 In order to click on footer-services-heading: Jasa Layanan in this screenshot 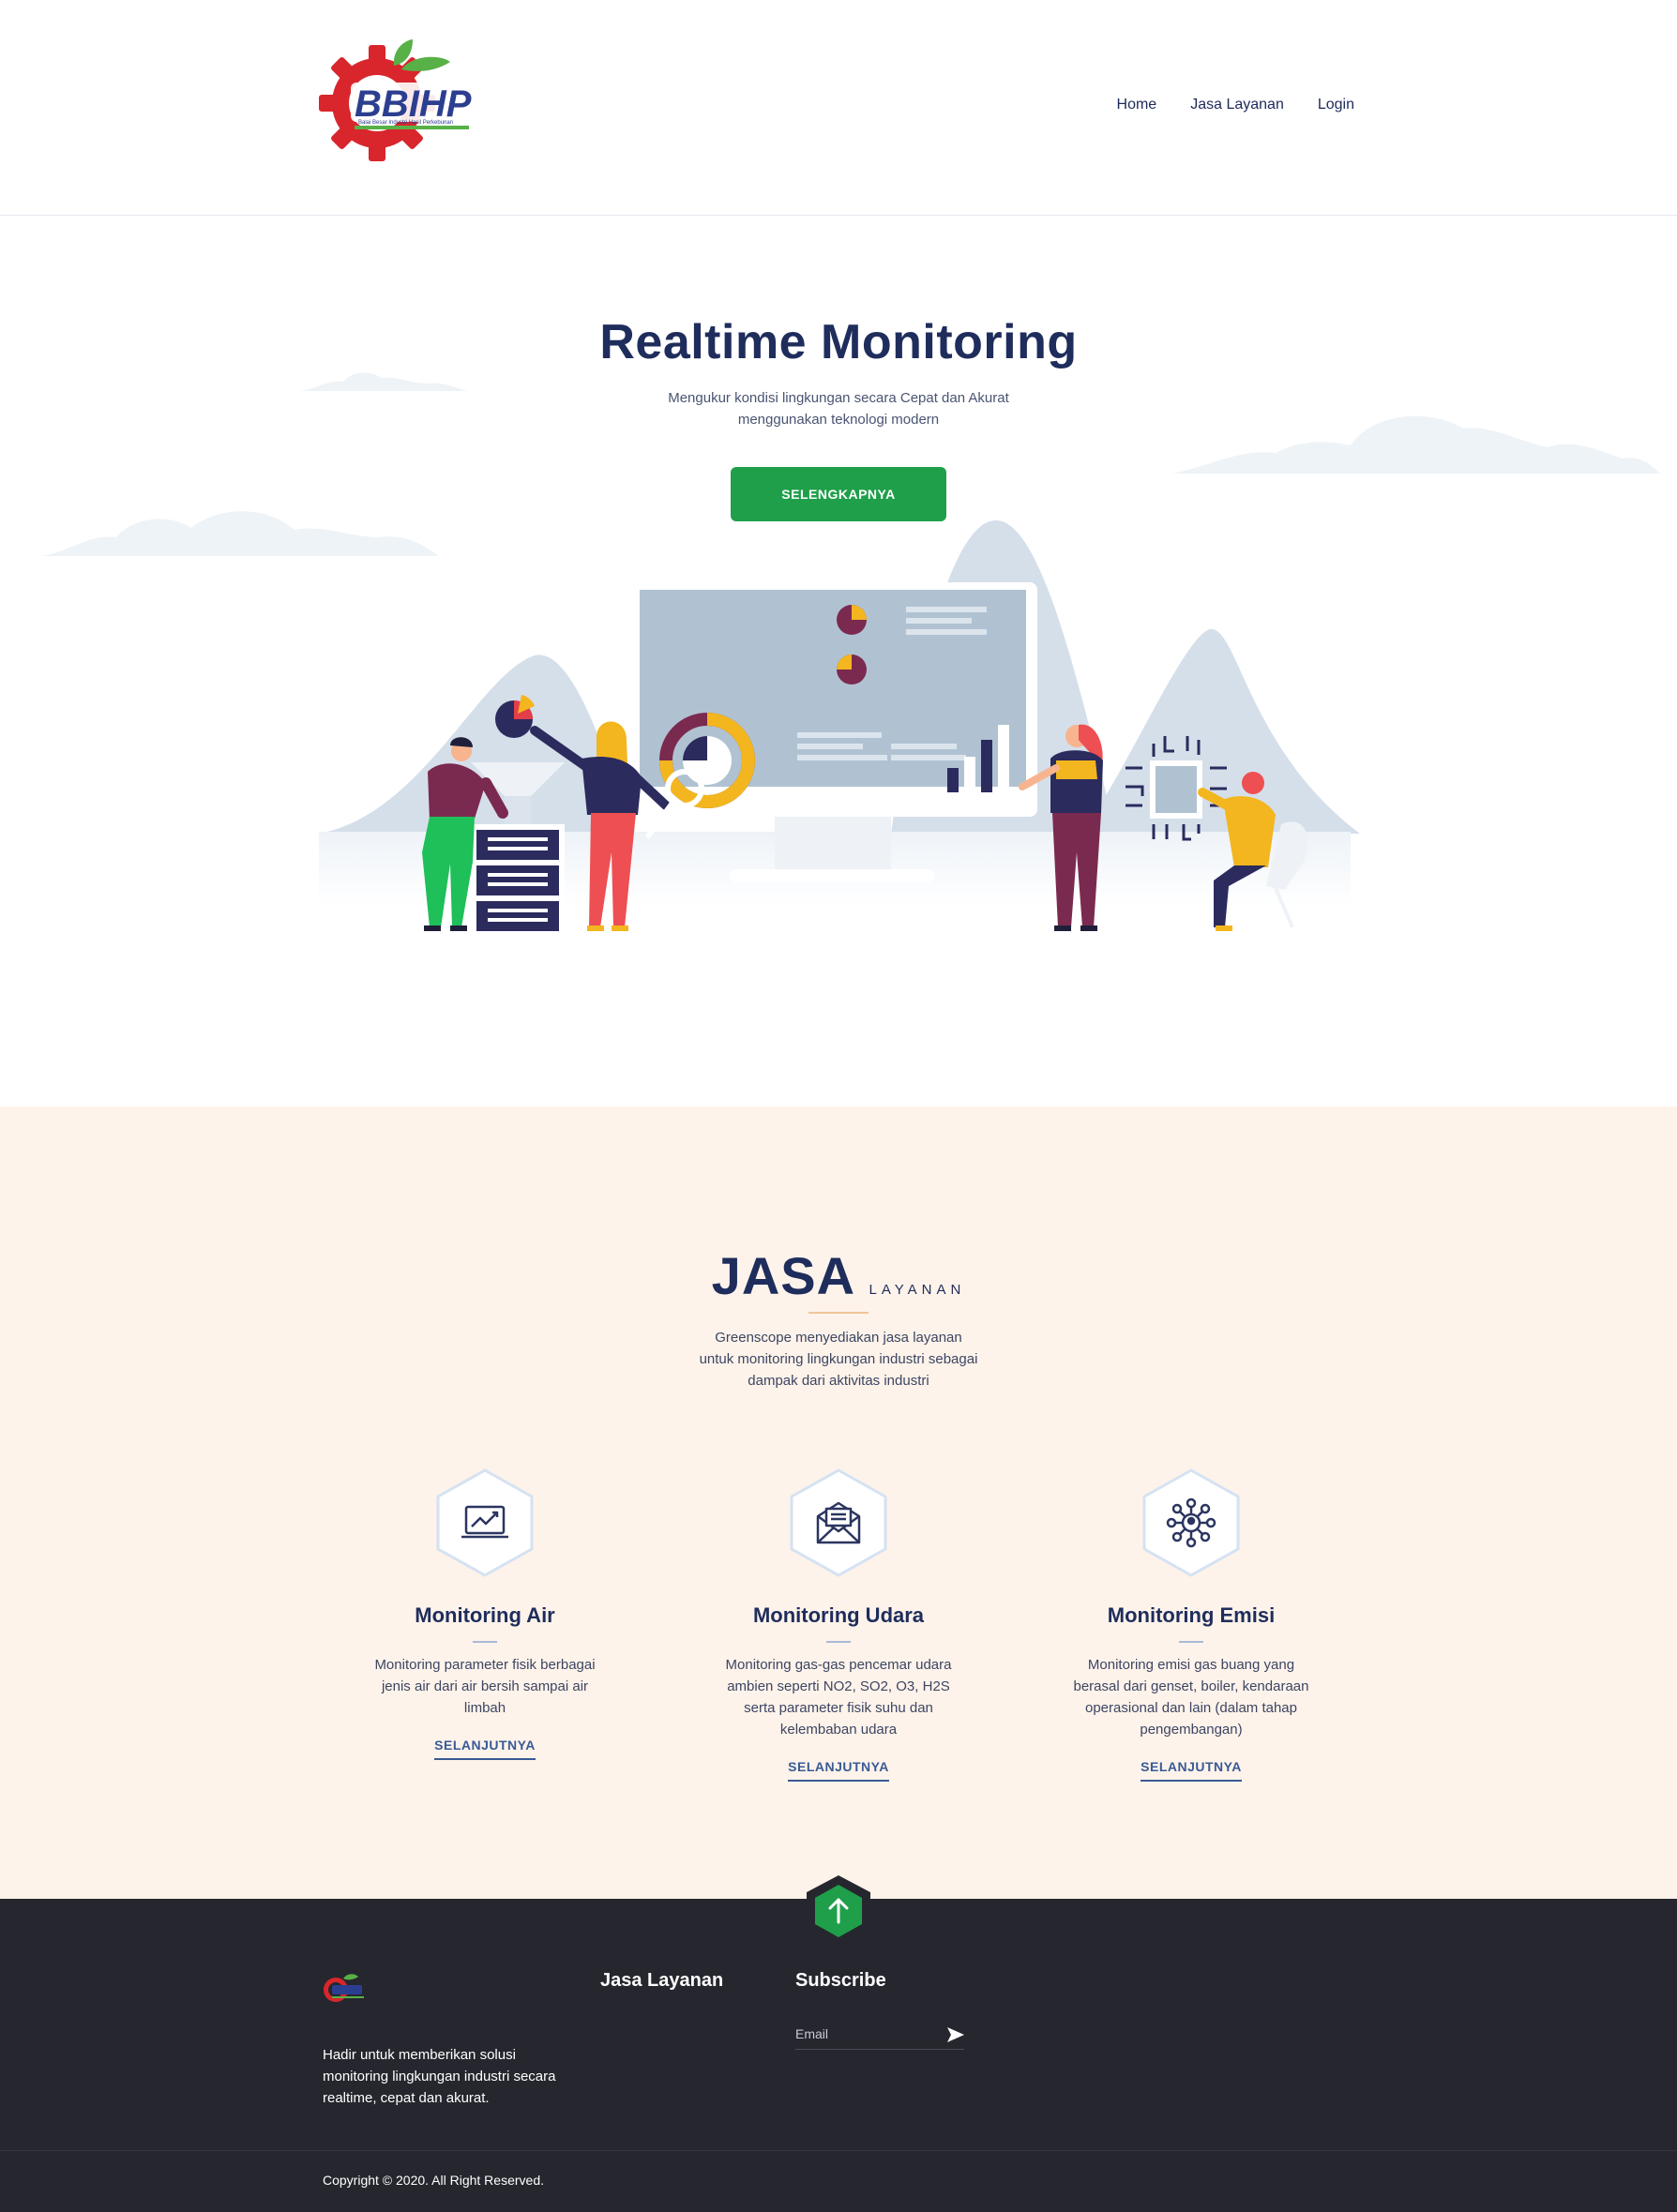, I will do `click(662, 1980)`.